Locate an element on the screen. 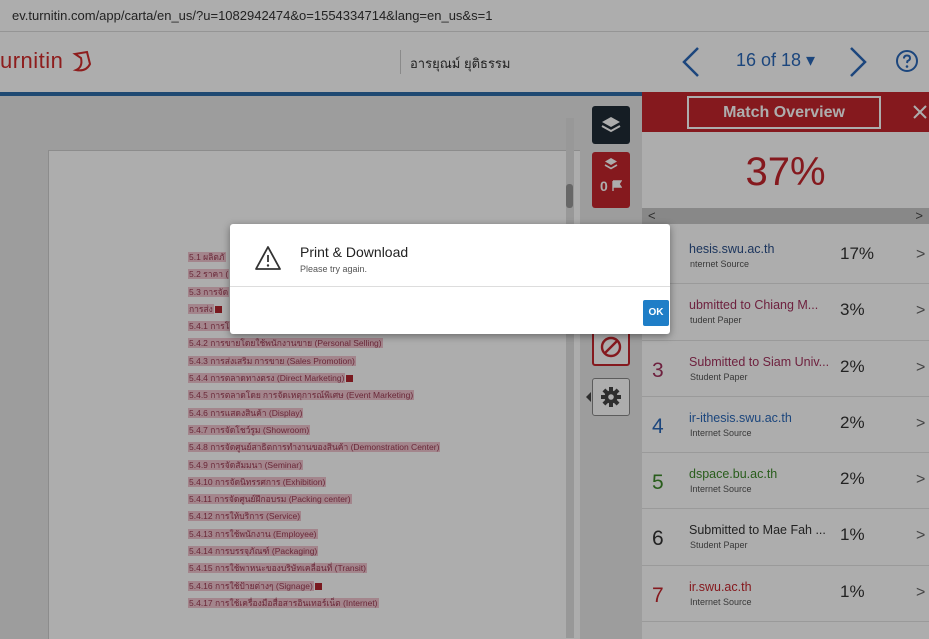 Image resolution: width=929 pixels, height=639 pixels. dialog-divider is located at coordinates (450, 286).